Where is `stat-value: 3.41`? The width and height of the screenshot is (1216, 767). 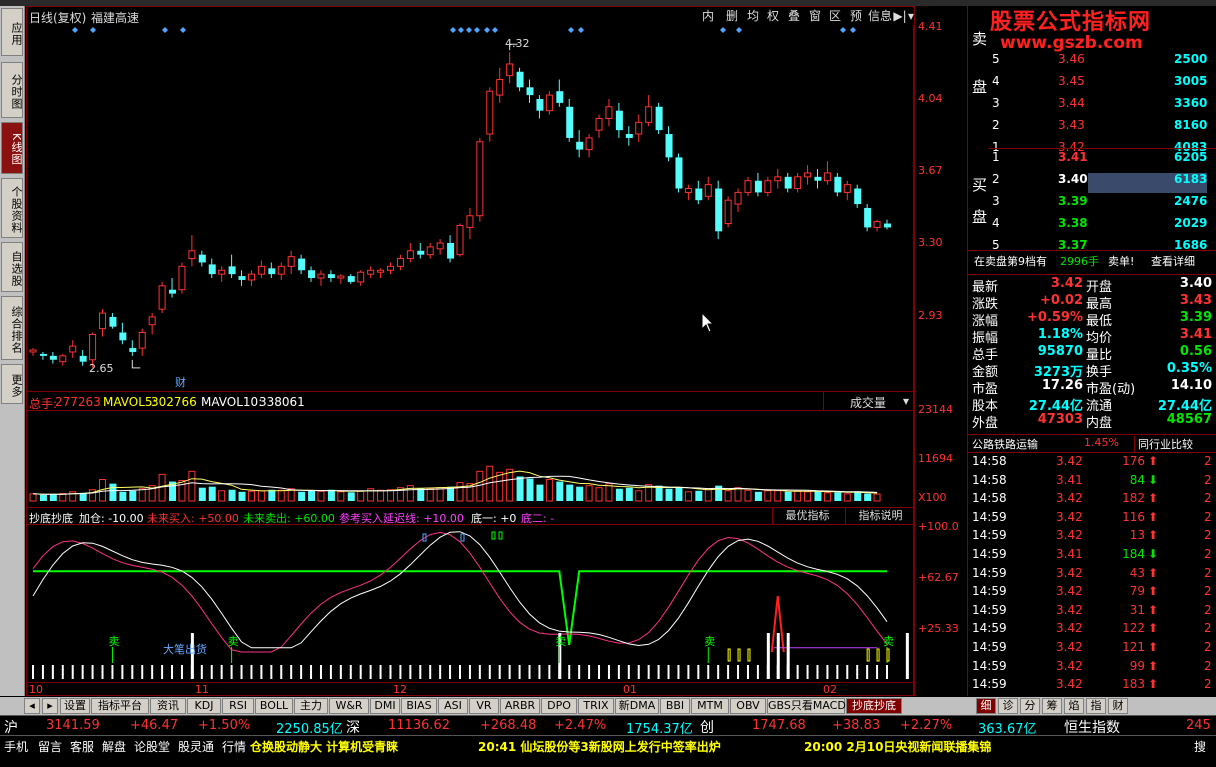
stat-value: 3.41 is located at coordinates (1195, 334).